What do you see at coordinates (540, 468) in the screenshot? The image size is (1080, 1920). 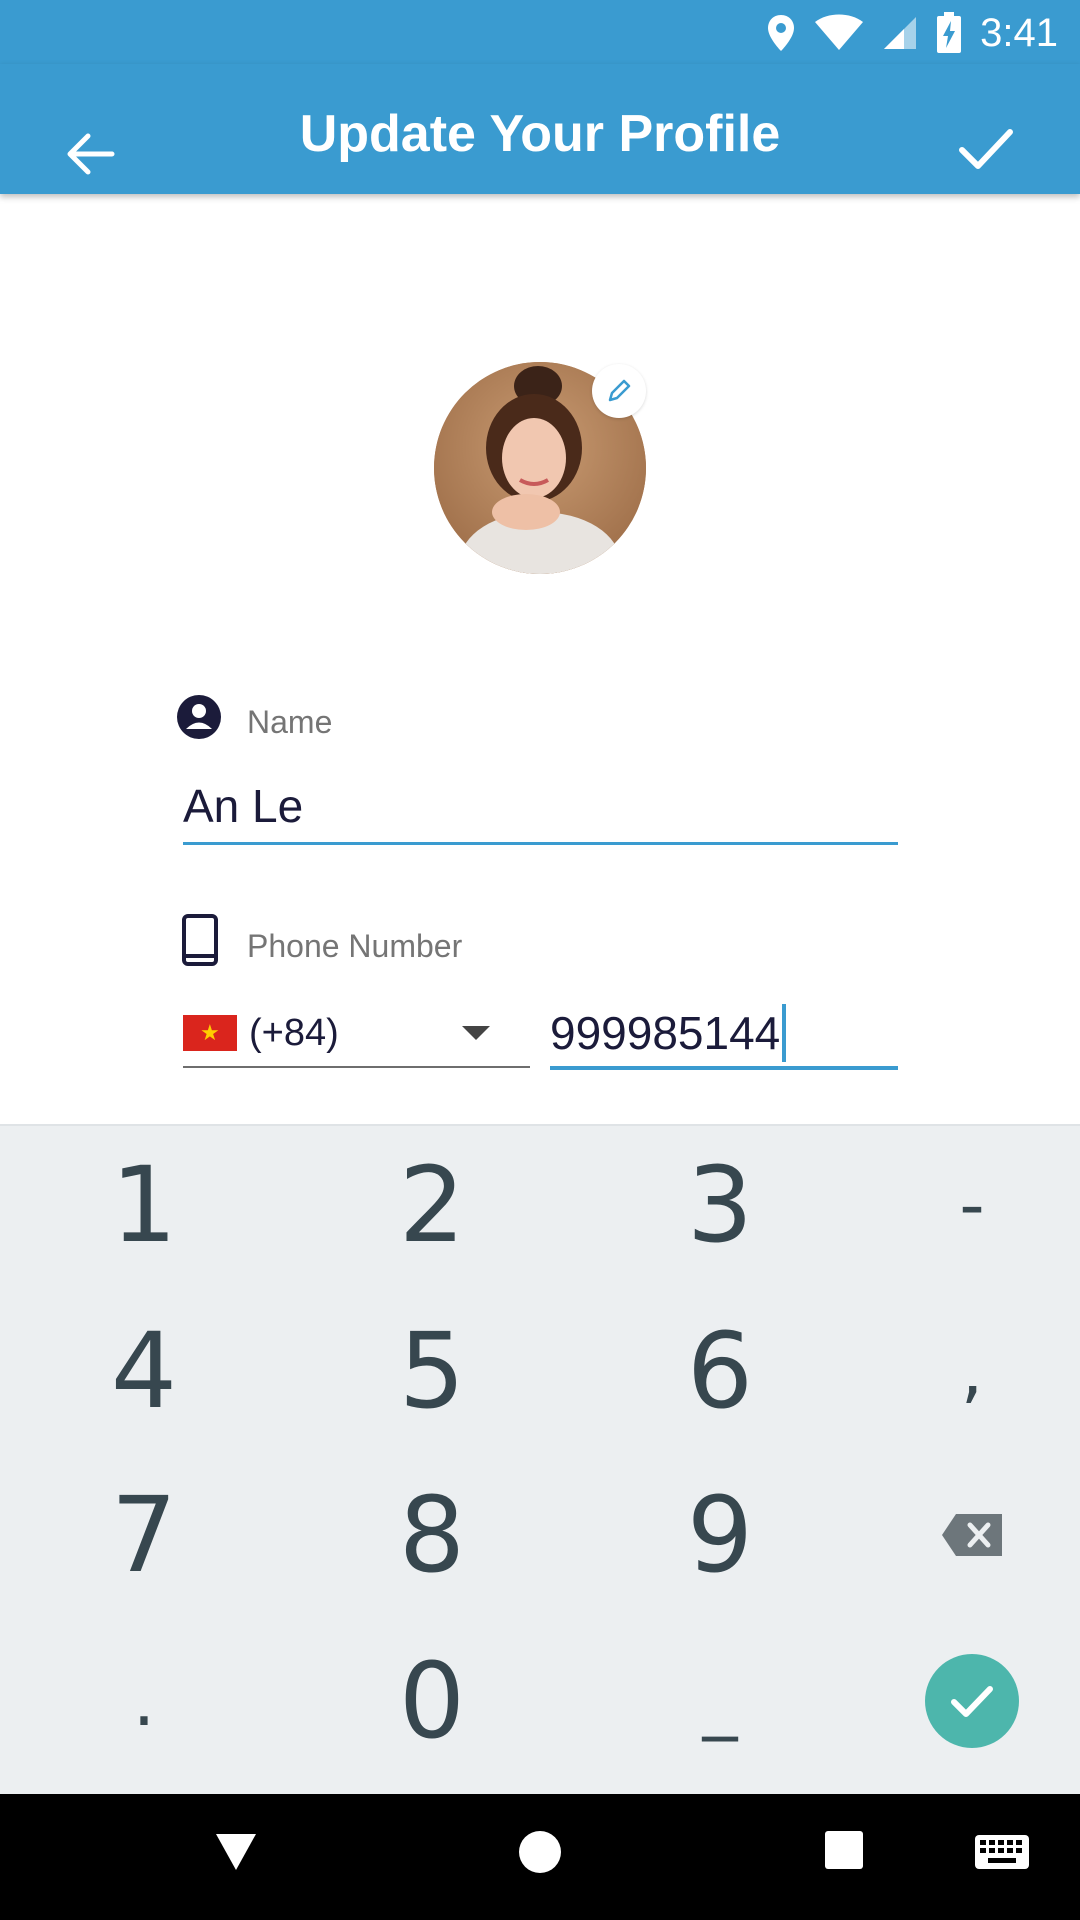 I see `avatar-container` at bounding box center [540, 468].